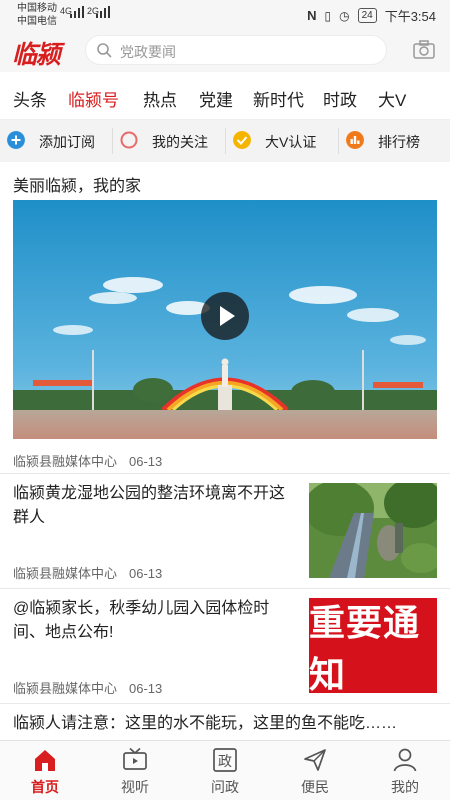 Image resolution: width=450 pixels, height=800 pixels. What do you see at coordinates (392, 98) in the screenshot?
I see `tab-dav: 大V` at bounding box center [392, 98].